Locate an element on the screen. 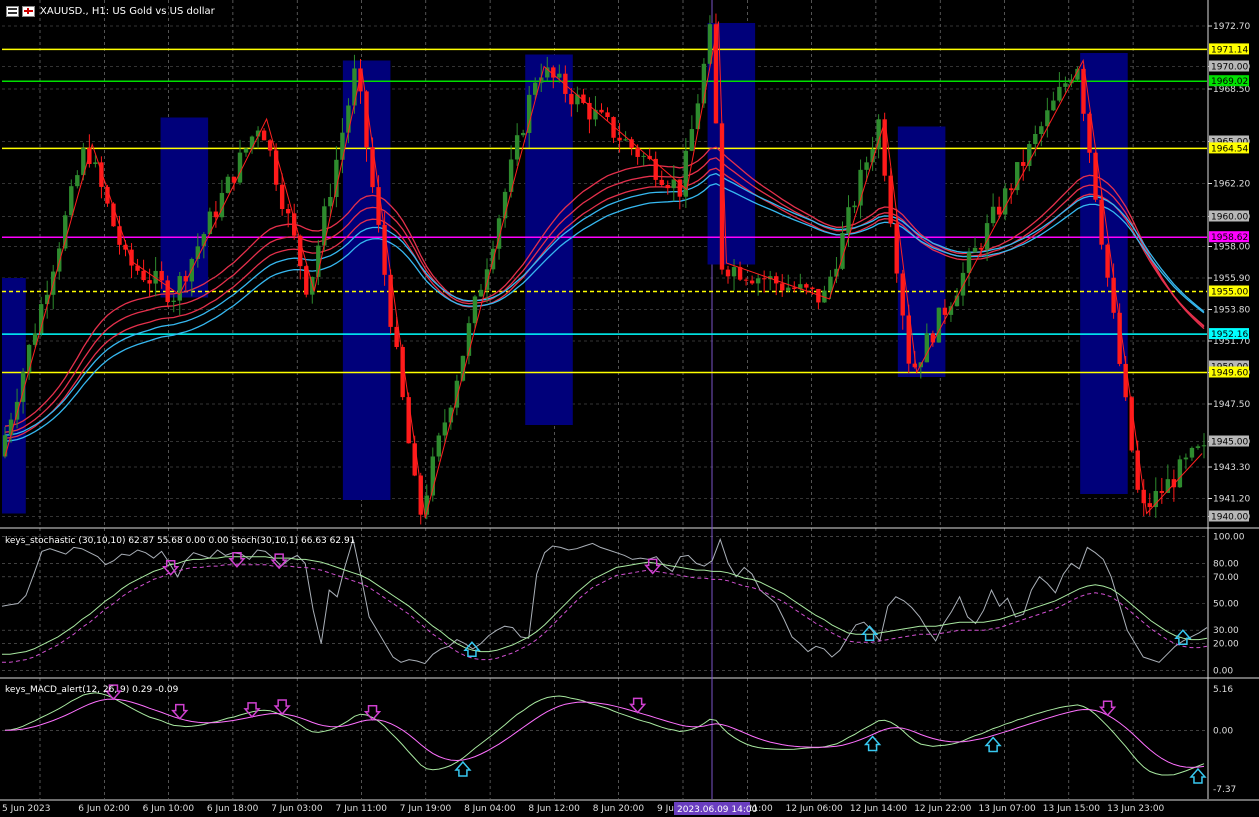  time-tick-label: 8 Jun 12:00 is located at coordinates (554, 809).